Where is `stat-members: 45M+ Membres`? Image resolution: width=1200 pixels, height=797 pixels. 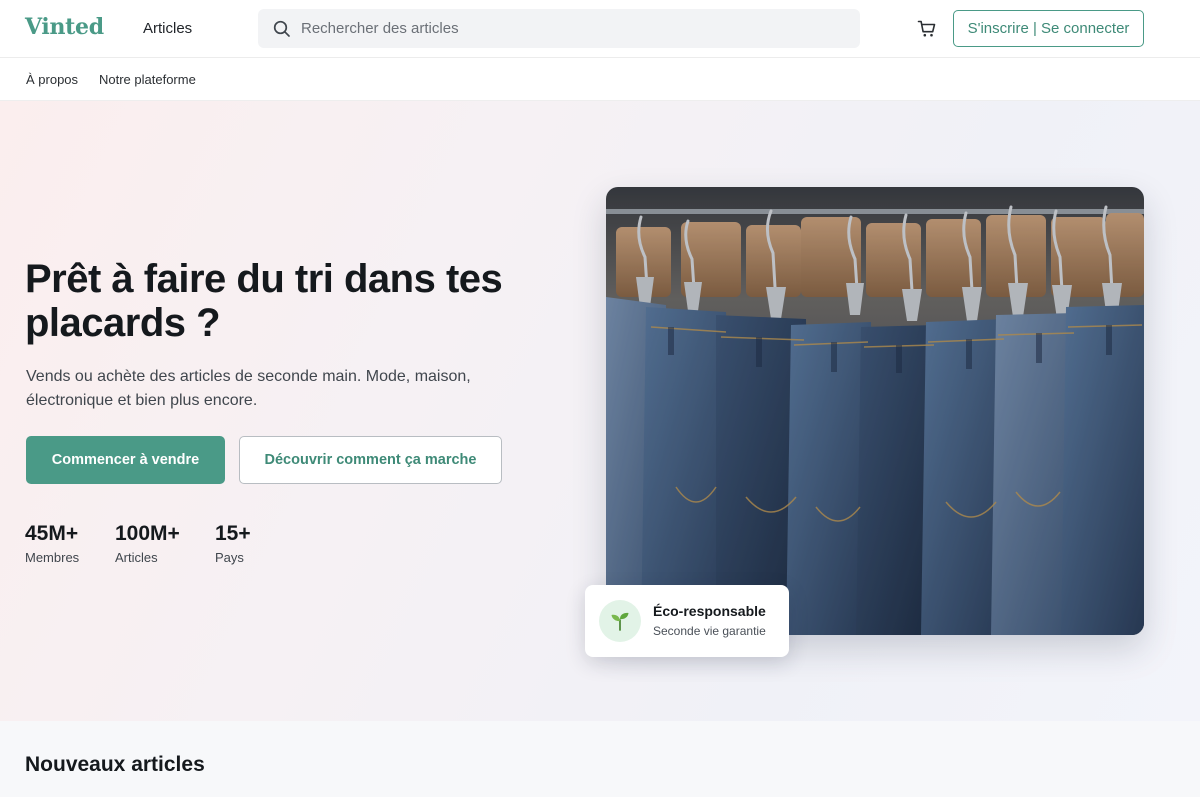
stat-members: 45M+ Membres is located at coordinates (52, 543).